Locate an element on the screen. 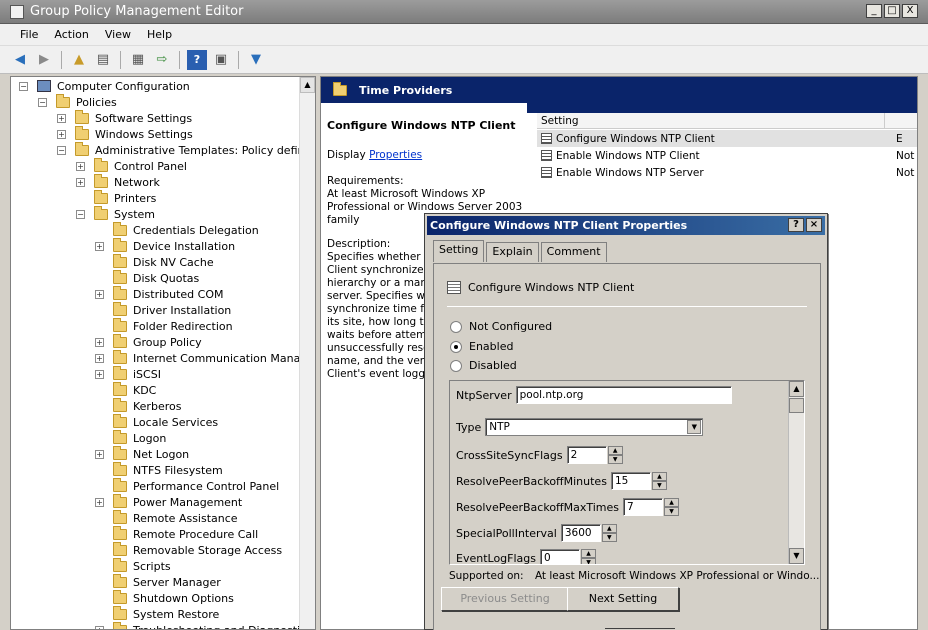 The image size is (928, 630). tree-item: + iSCSI is located at coordinates (128, 373).